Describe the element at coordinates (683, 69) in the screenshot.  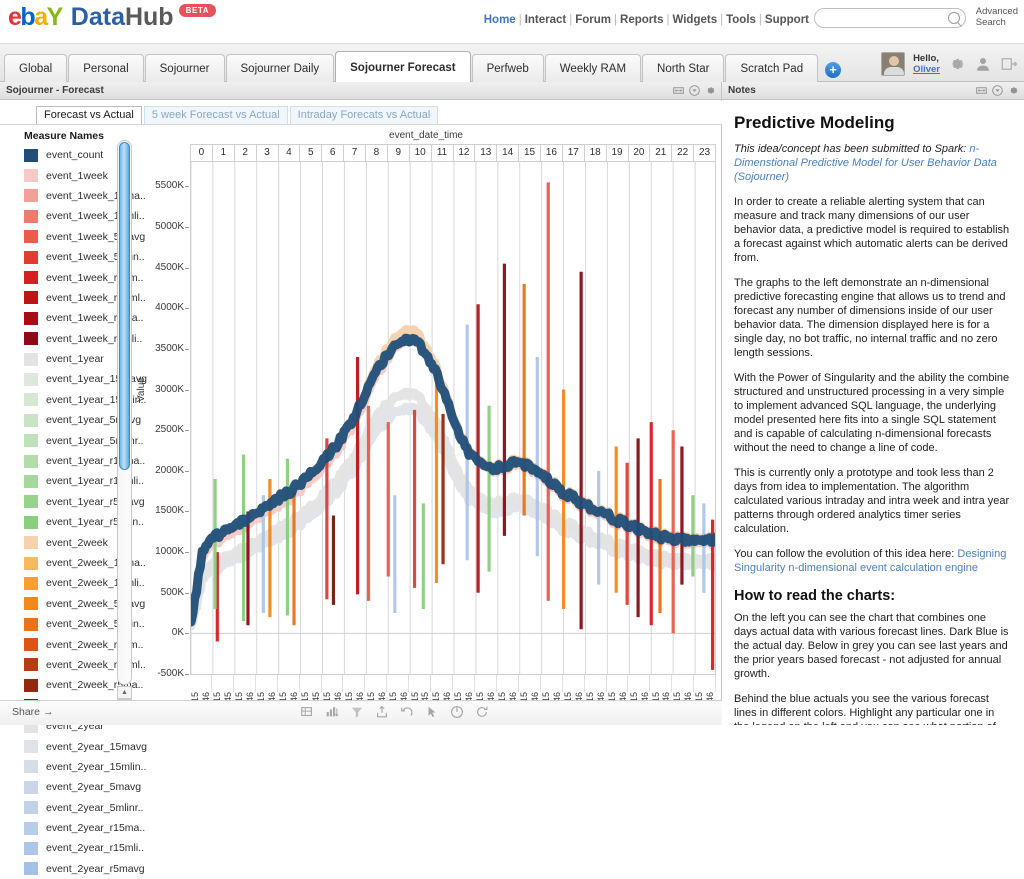
I see `tab-north-star: North Star` at that location.